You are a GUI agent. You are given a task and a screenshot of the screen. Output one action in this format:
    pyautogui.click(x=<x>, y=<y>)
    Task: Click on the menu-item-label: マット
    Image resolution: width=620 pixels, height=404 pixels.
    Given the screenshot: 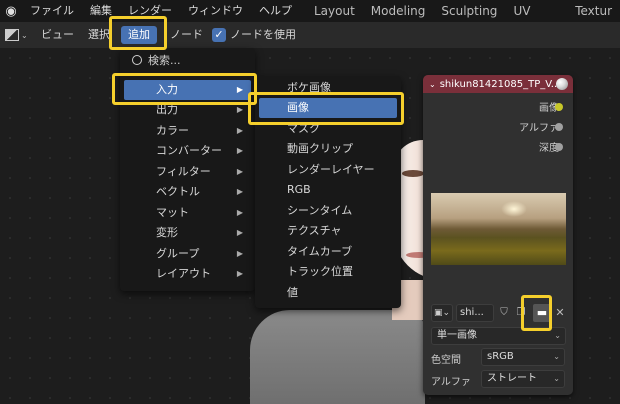 What is the action you would take?
    pyautogui.click(x=172, y=212)
    